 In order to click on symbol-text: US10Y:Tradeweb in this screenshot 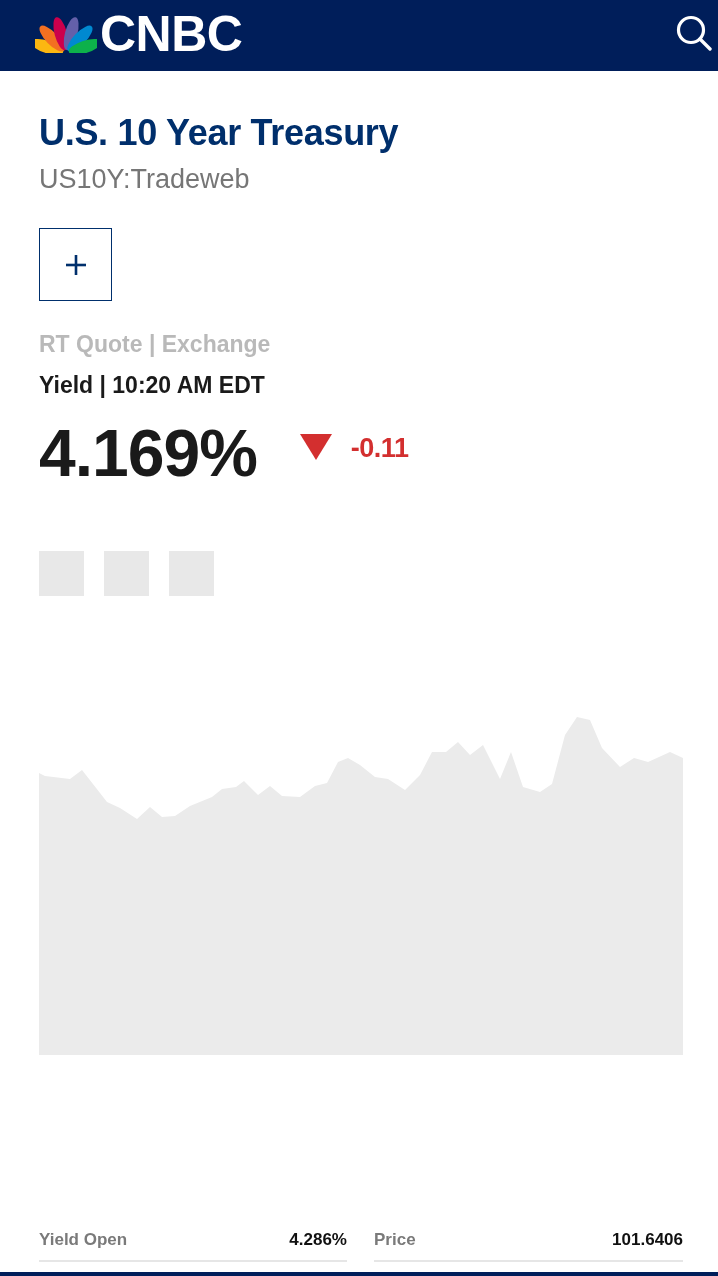, I will do `click(144, 179)`.